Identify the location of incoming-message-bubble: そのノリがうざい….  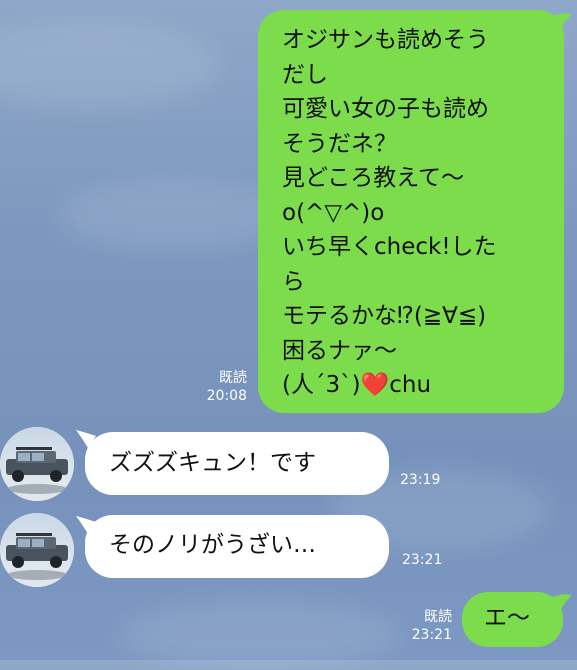
(237, 546).